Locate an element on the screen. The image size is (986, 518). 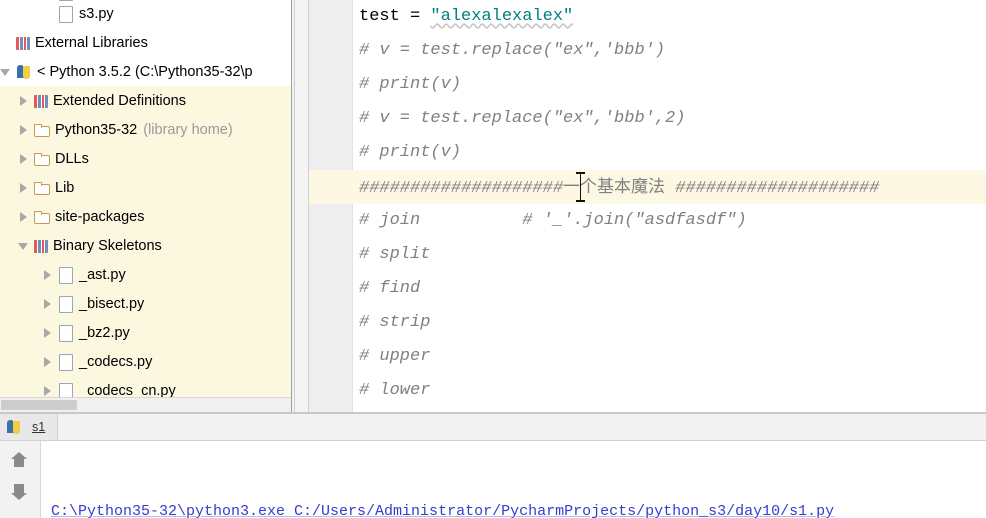
sidebar-vertical-scrollbar is located at coordinates (302, 206).